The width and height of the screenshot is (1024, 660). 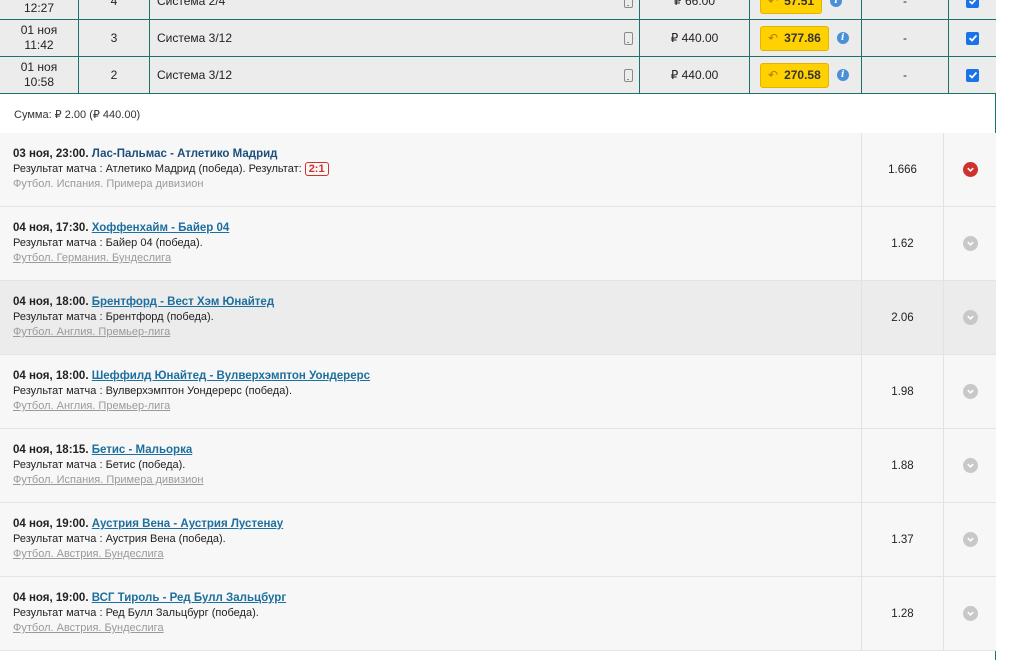 I want to click on bet-type: Система 2/4, so click(x=191, y=4).